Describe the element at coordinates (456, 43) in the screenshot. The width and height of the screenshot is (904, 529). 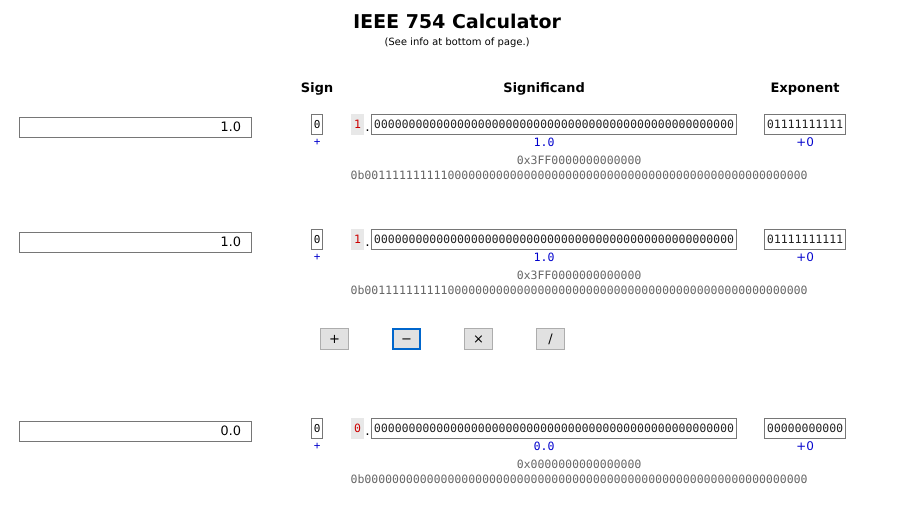
I see `page-subtitle: (See info at bottom of page.)` at that location.